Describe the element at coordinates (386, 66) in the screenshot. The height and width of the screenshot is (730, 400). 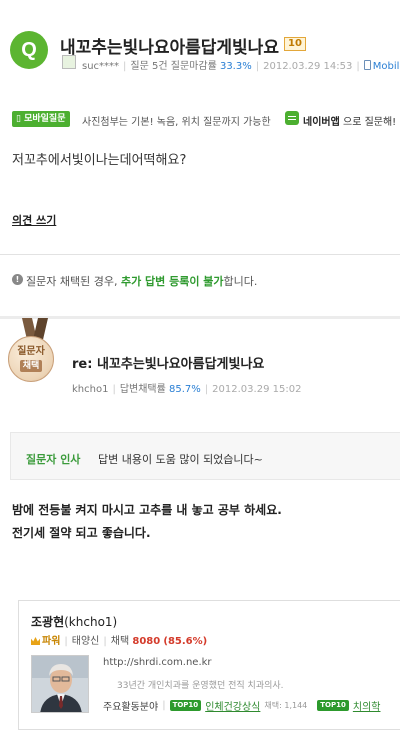
I see `mobile-label: Mobile` at that location.